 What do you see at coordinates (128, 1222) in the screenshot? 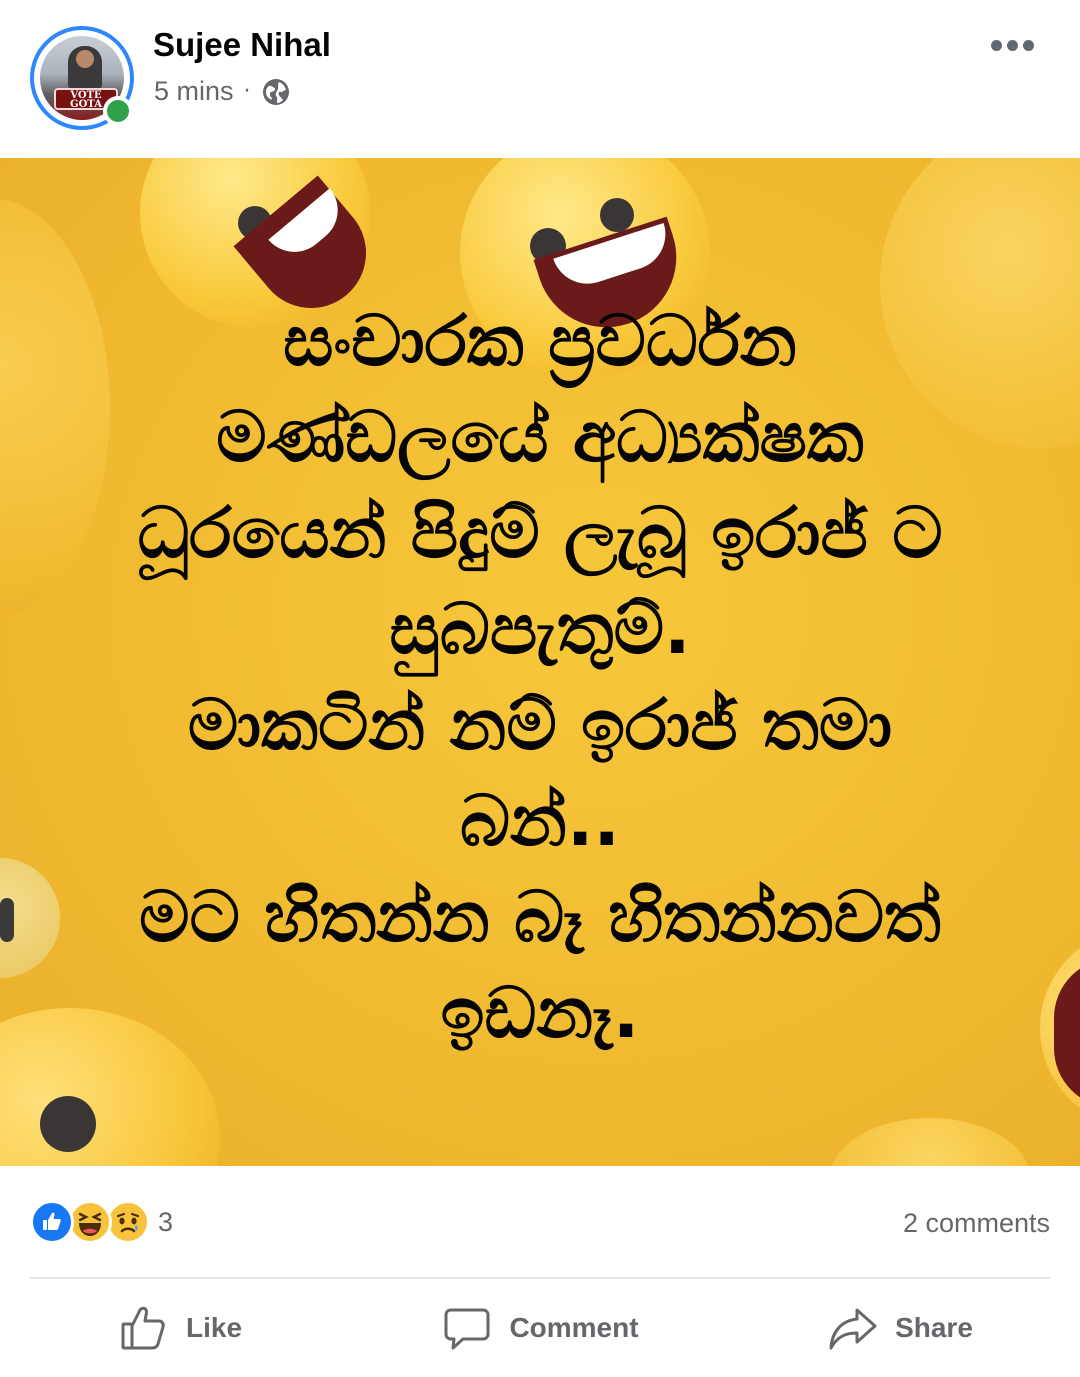
I see `sad-reaction-icon` at bounding box center [128, 1222].